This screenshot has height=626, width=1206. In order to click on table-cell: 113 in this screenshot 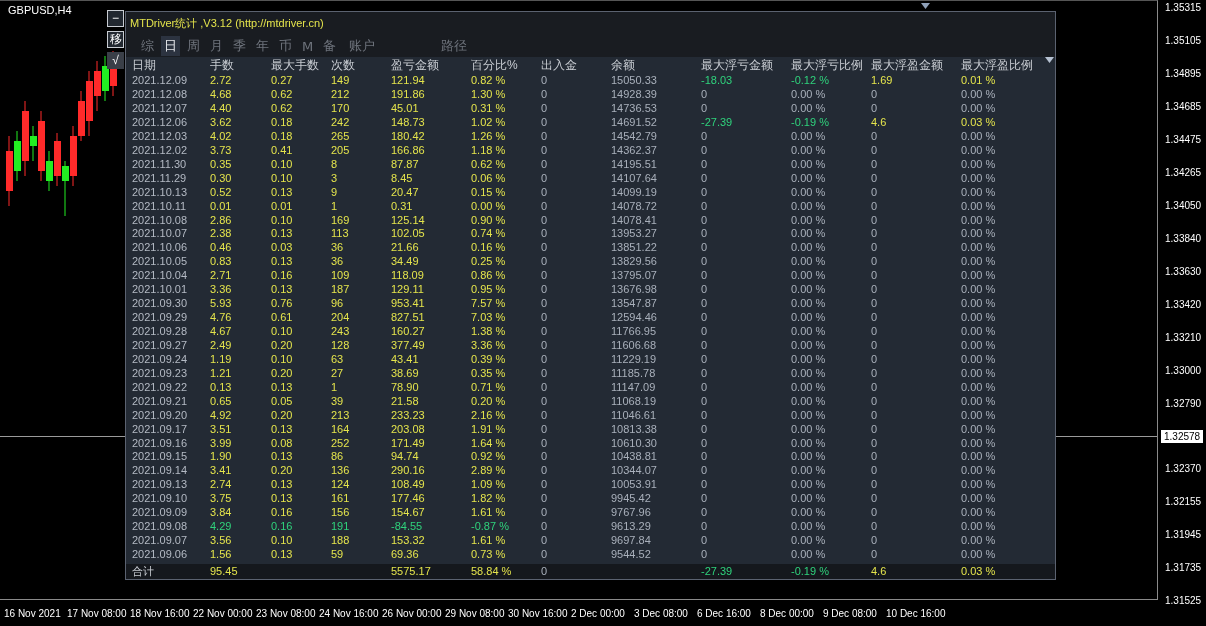, I will do `click(340, 234)`.